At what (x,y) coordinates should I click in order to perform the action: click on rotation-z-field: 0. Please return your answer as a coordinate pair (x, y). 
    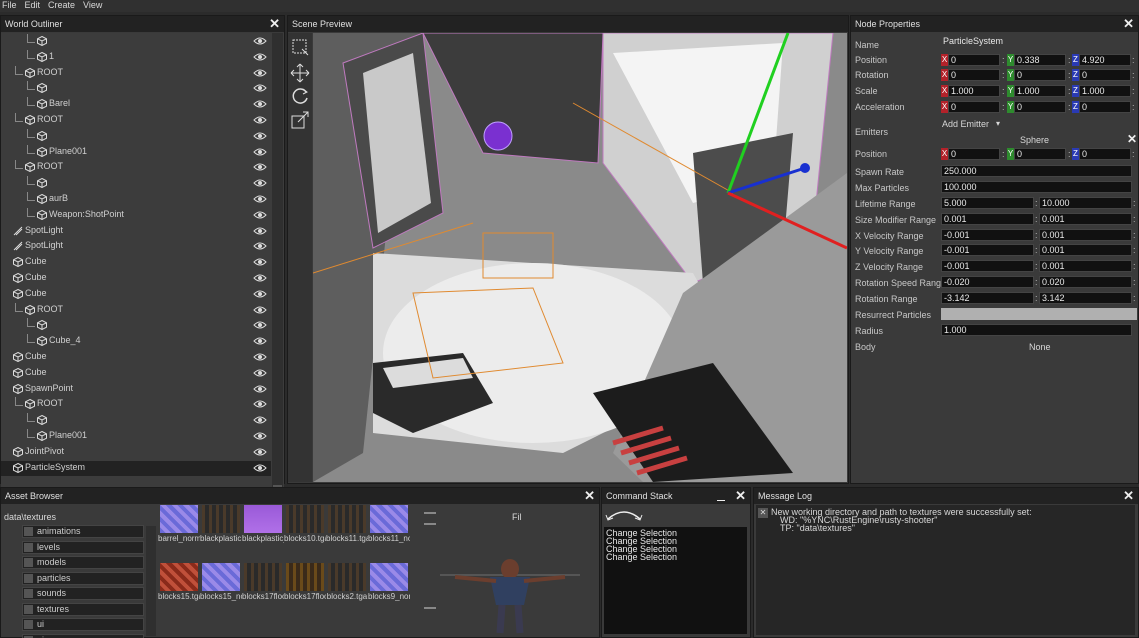
    Looking at the image, I should click on (1105, 75).